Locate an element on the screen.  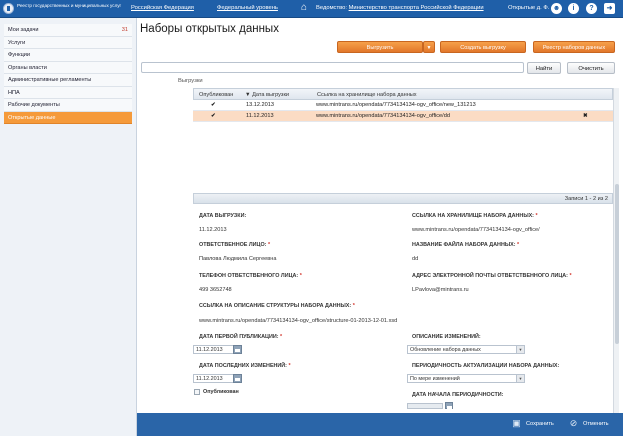
changes-description-label: ОПИСАНИЕ ИЗМЕНЕНИЙ: is located at coordinates (446, 337).